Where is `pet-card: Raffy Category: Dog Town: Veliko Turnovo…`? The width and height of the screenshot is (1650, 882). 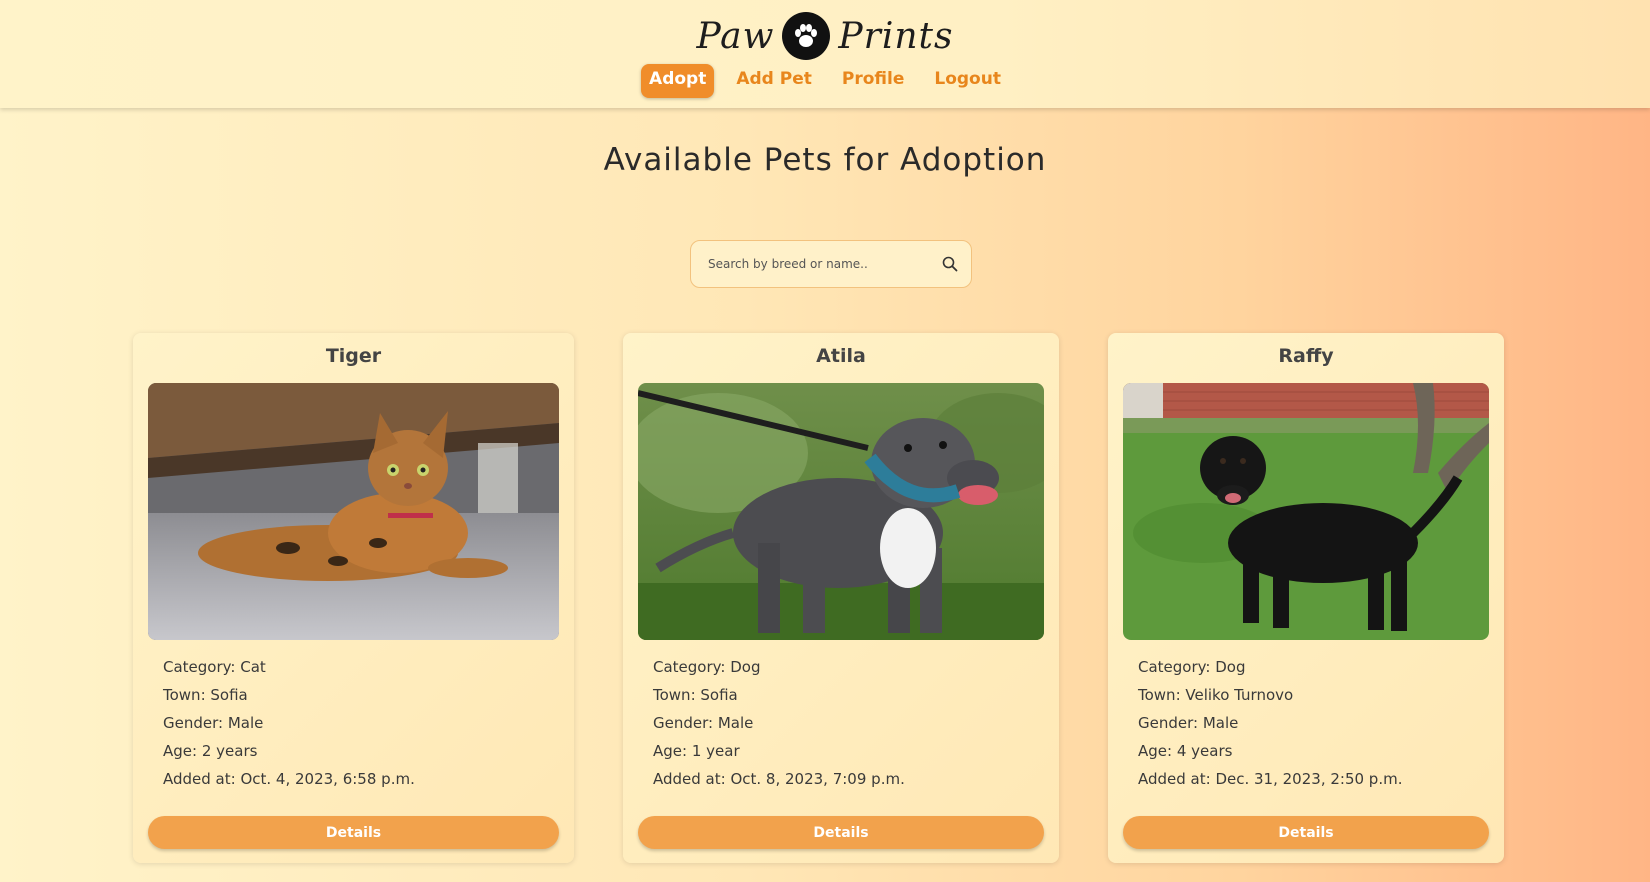 pet-card: Raffy Category: Dog Town: Veliko Turnovo… is located at coordinates (1306, 598).